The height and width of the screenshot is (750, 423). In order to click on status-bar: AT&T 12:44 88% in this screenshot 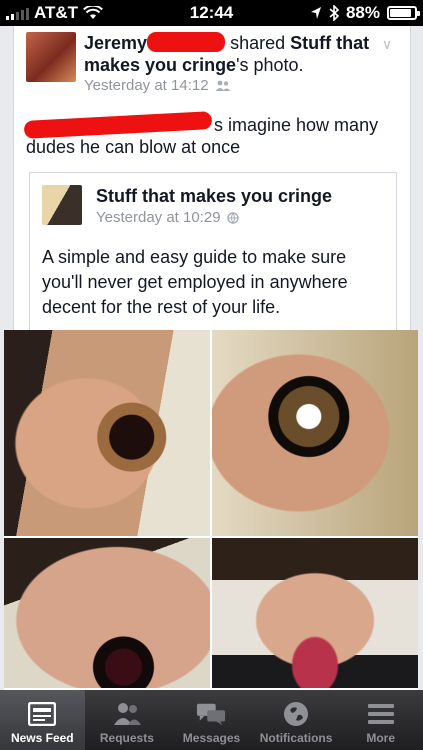, I will do `click(211, 13)`.